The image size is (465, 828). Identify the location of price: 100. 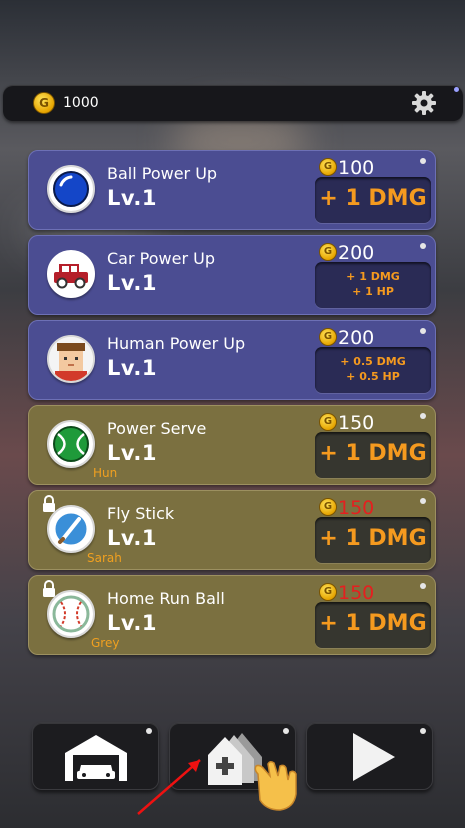
(356, 168).